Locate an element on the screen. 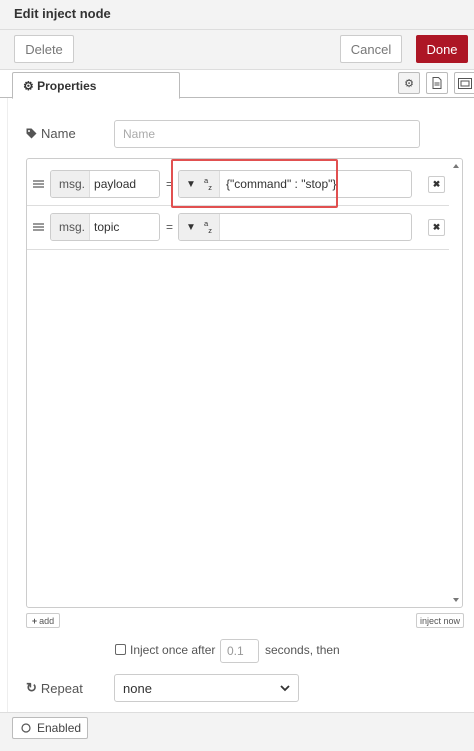 This screenshot has width=474, height=751. list-scrollbar is located at coordinates (456, 383).